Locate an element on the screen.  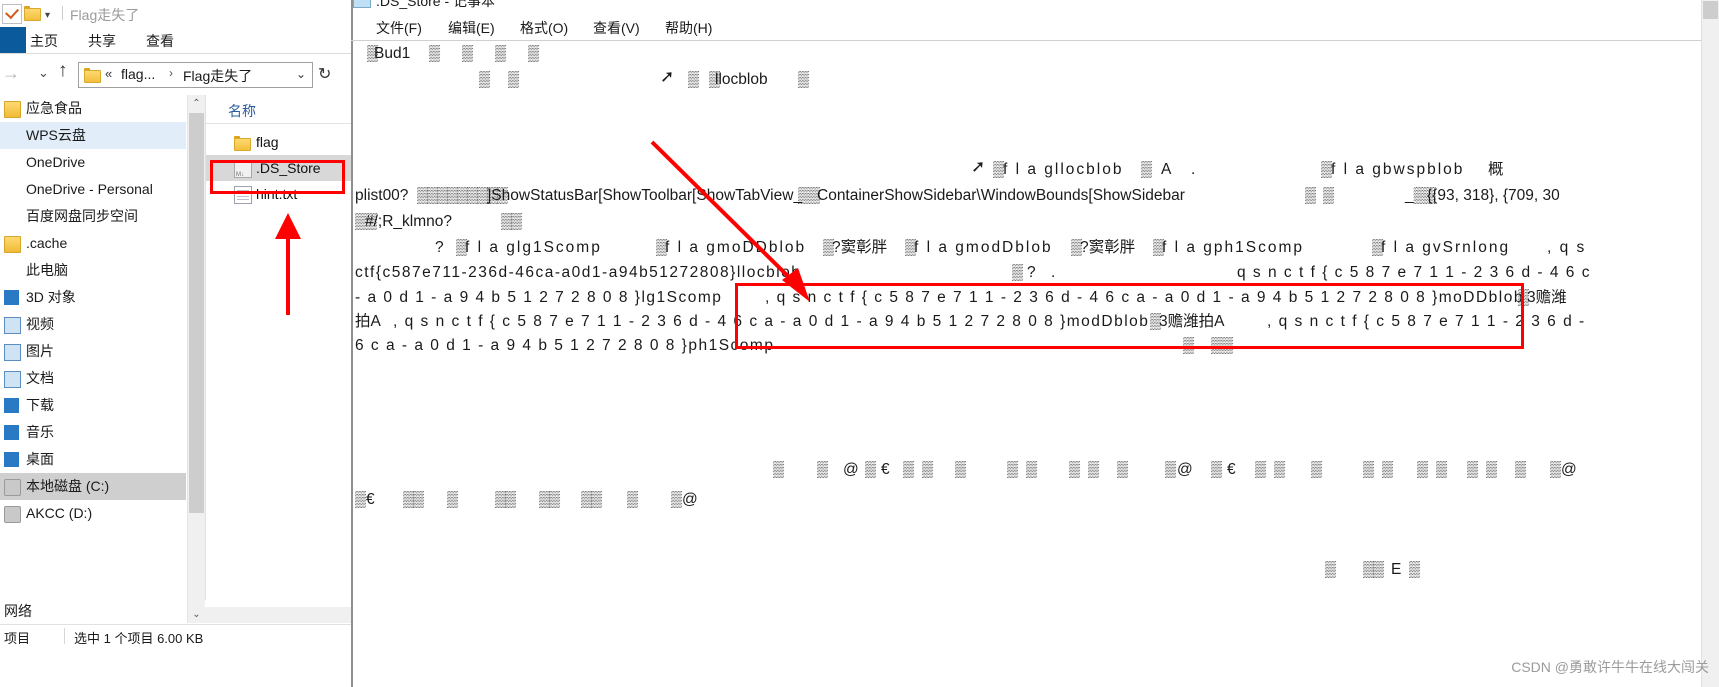
address-input: « flag... › Flag走失了 ⌄ is located at coordinates (195, 75).